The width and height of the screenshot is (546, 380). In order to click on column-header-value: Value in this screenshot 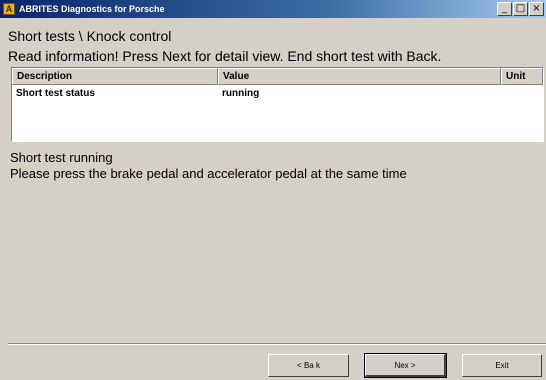, I will do `click(359, 76)`.